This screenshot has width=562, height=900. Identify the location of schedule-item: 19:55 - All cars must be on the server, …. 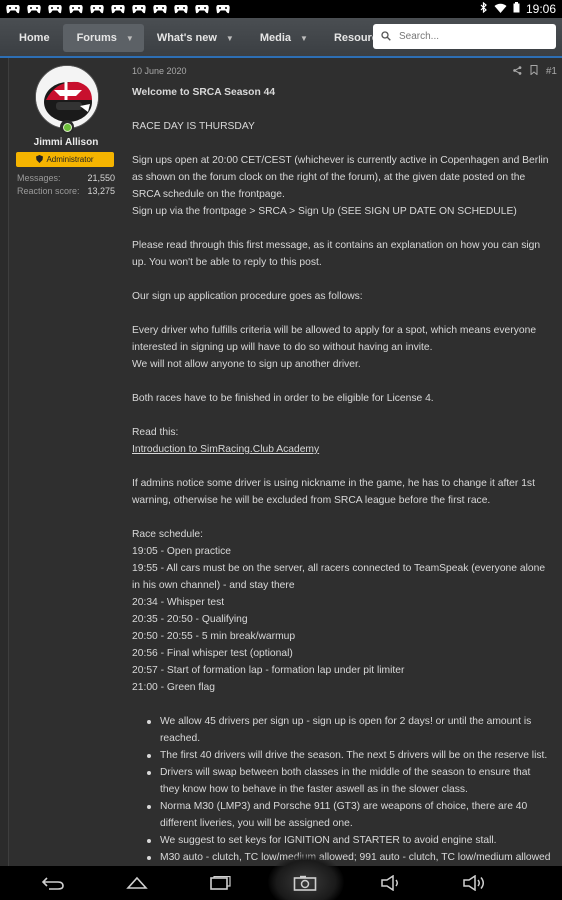
(339, 577).